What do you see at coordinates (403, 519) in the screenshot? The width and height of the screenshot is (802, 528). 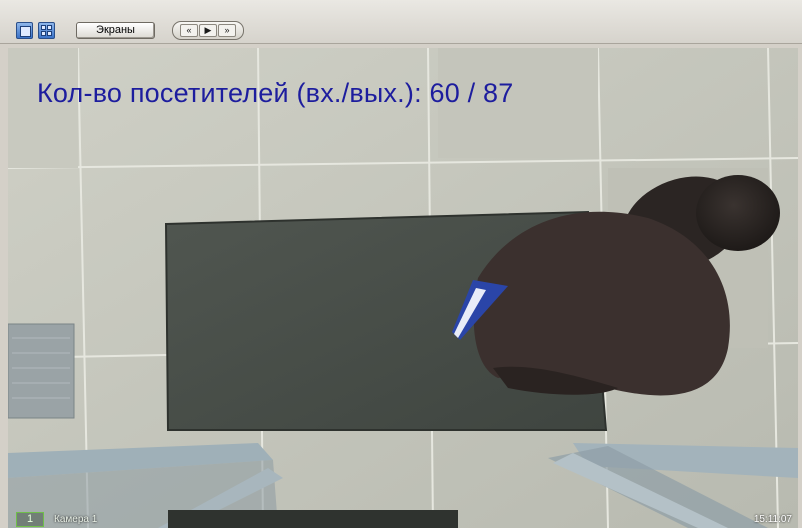 I see `camera-status-bar: 1 Камера 1 15:11:07` at bounding box center [403, 519].